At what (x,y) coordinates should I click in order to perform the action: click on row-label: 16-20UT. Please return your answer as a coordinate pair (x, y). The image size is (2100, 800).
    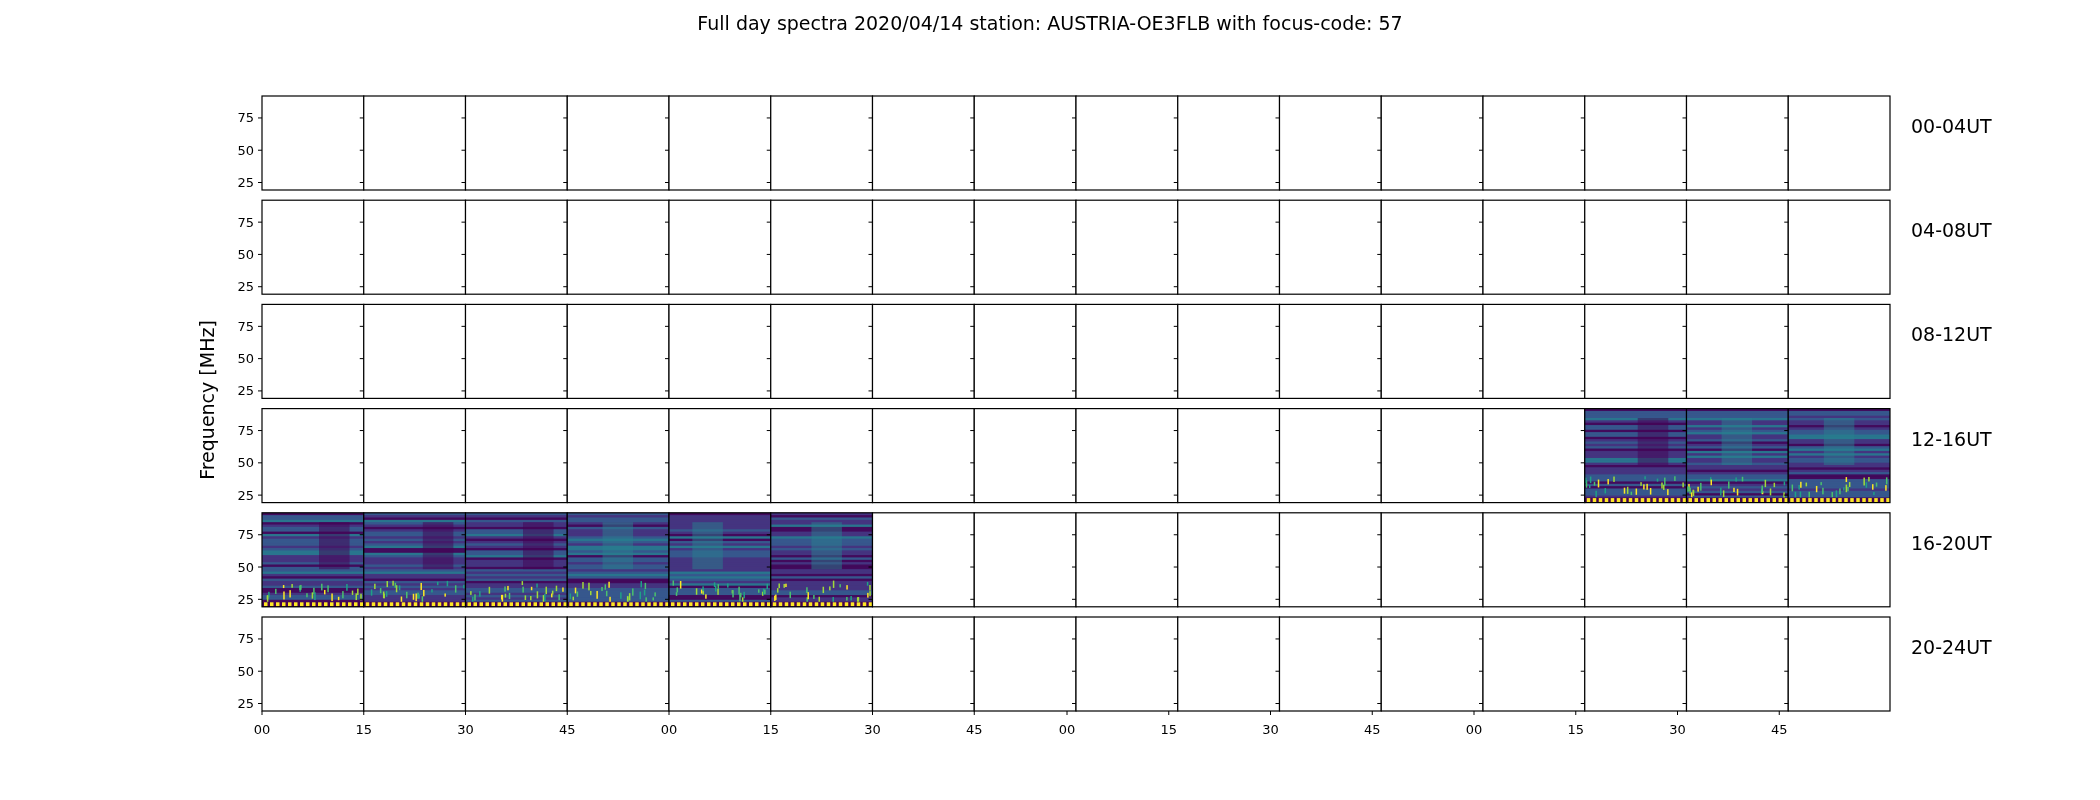
    Looking at the image, I should click on (1951, 542).